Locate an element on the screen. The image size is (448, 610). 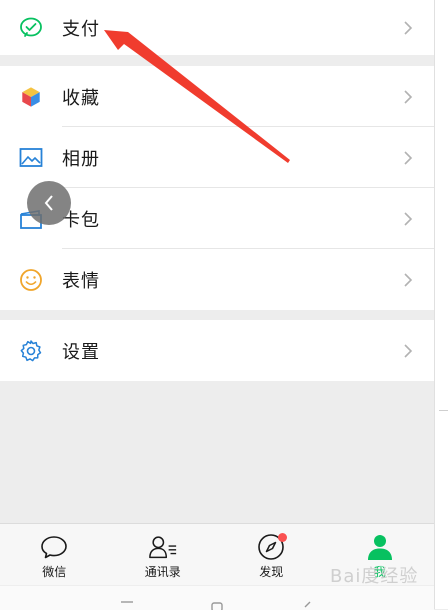
chevron-left-icon is located at coordinates (48, 203).